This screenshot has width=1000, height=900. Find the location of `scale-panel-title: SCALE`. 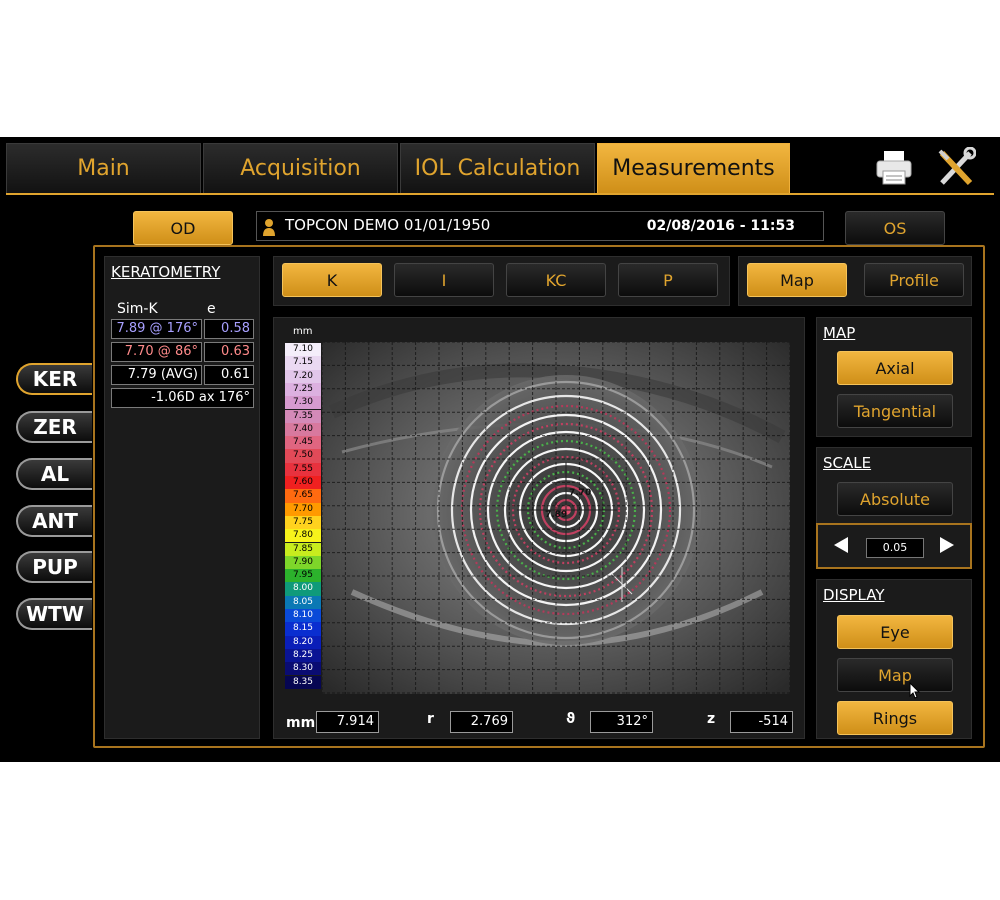

scale-panel-title: SCALE is located at coordinates (847, 463).